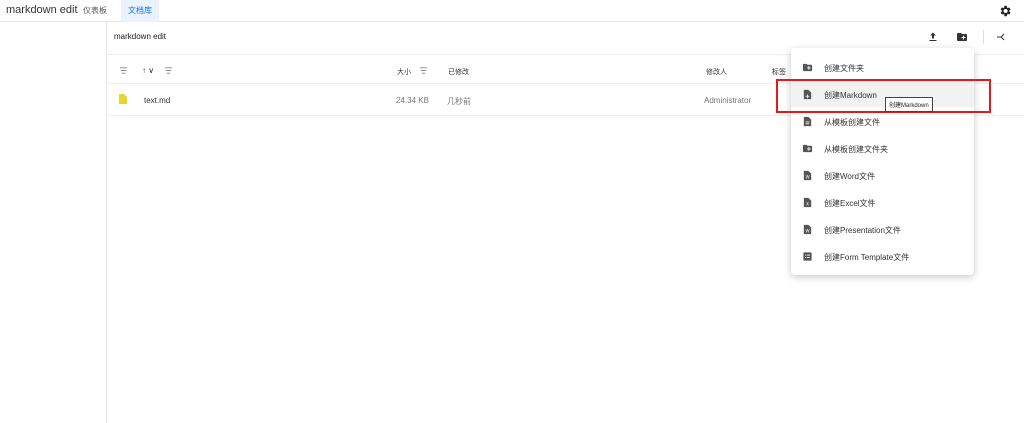 This screenshot has height=423, width=1024. I want to click on menu-item-label: 从模板创建文件, so click(852, 122).